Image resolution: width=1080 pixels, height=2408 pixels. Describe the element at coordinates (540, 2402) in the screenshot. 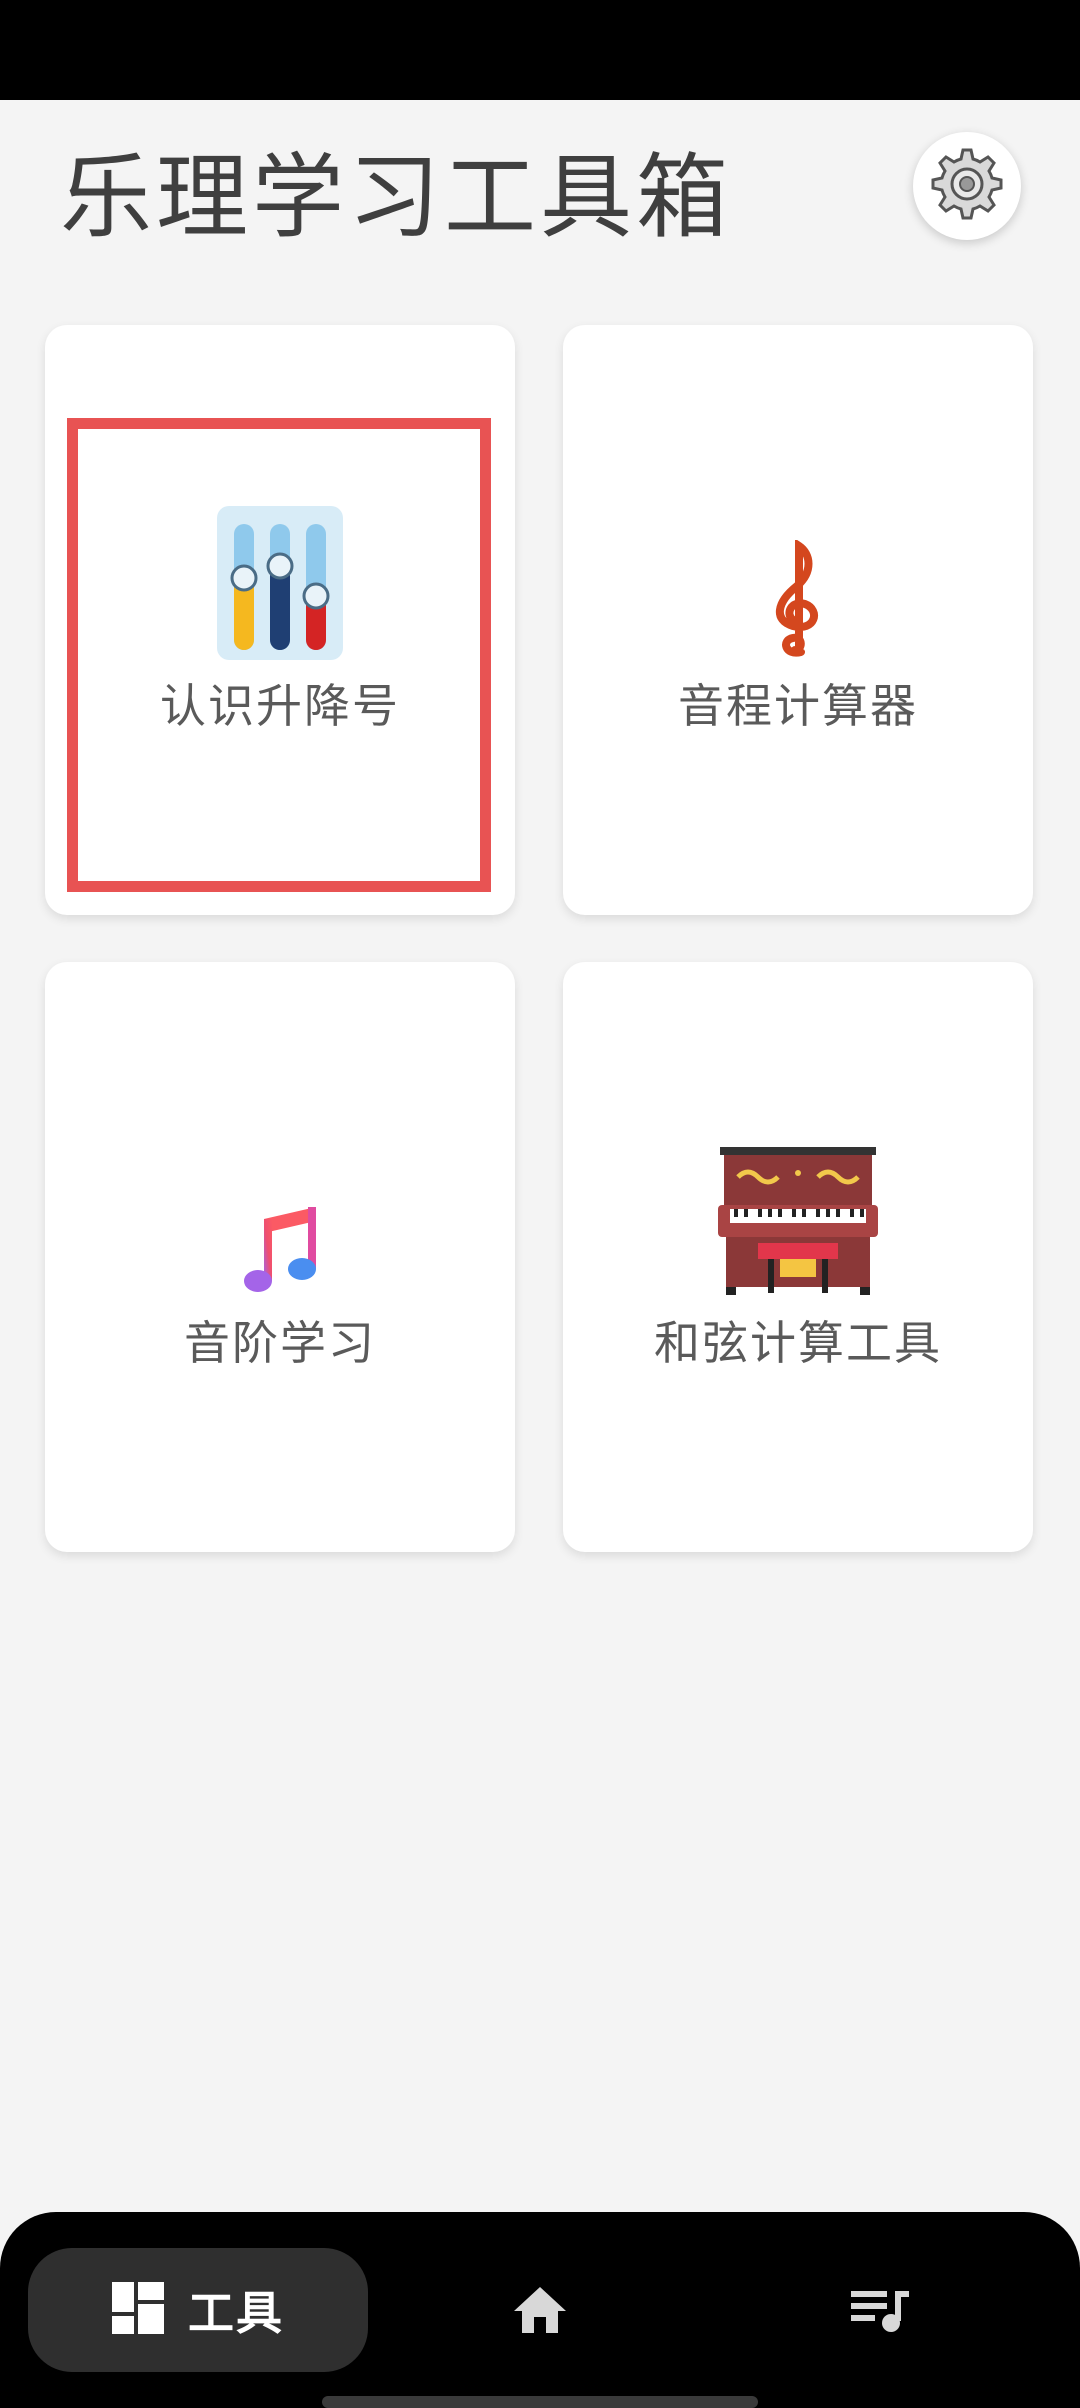

I see `home-indicator` at that location.